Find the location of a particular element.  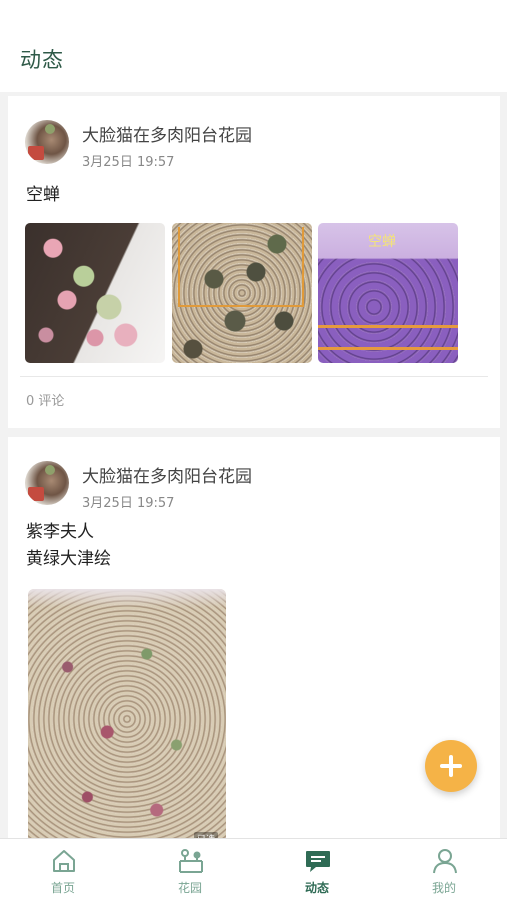

feed-icon is located at coordinates (318, 861).